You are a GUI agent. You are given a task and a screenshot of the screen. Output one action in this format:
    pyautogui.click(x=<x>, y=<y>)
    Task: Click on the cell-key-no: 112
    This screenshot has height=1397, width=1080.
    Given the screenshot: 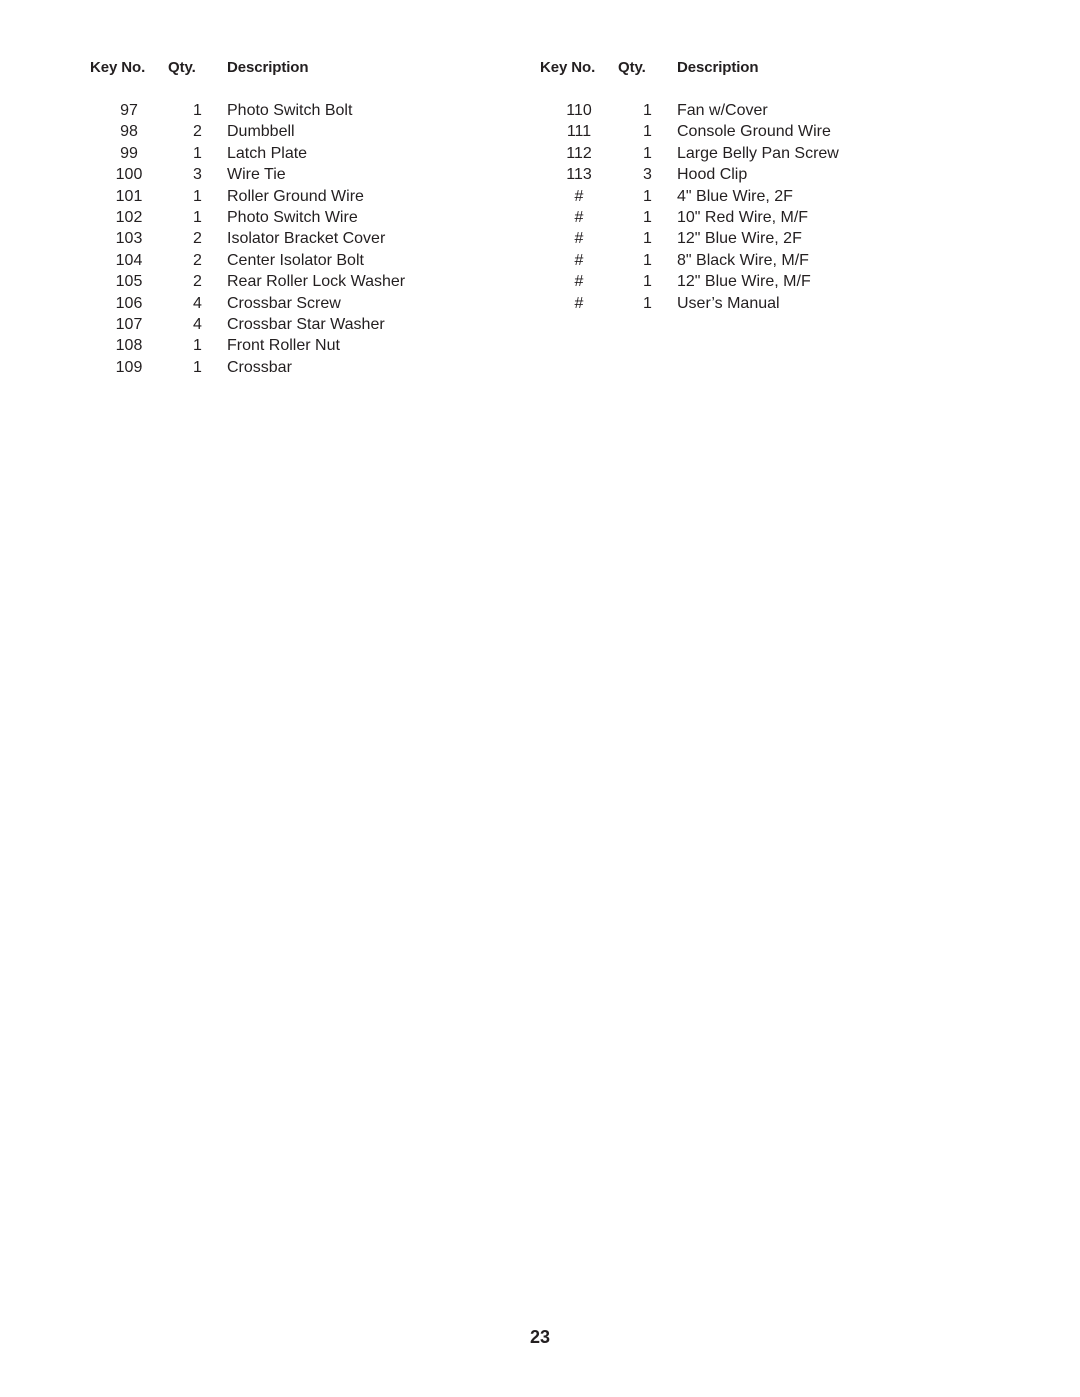 What is the action you would take?
    pyautogui.click(x=579, y=153)
    